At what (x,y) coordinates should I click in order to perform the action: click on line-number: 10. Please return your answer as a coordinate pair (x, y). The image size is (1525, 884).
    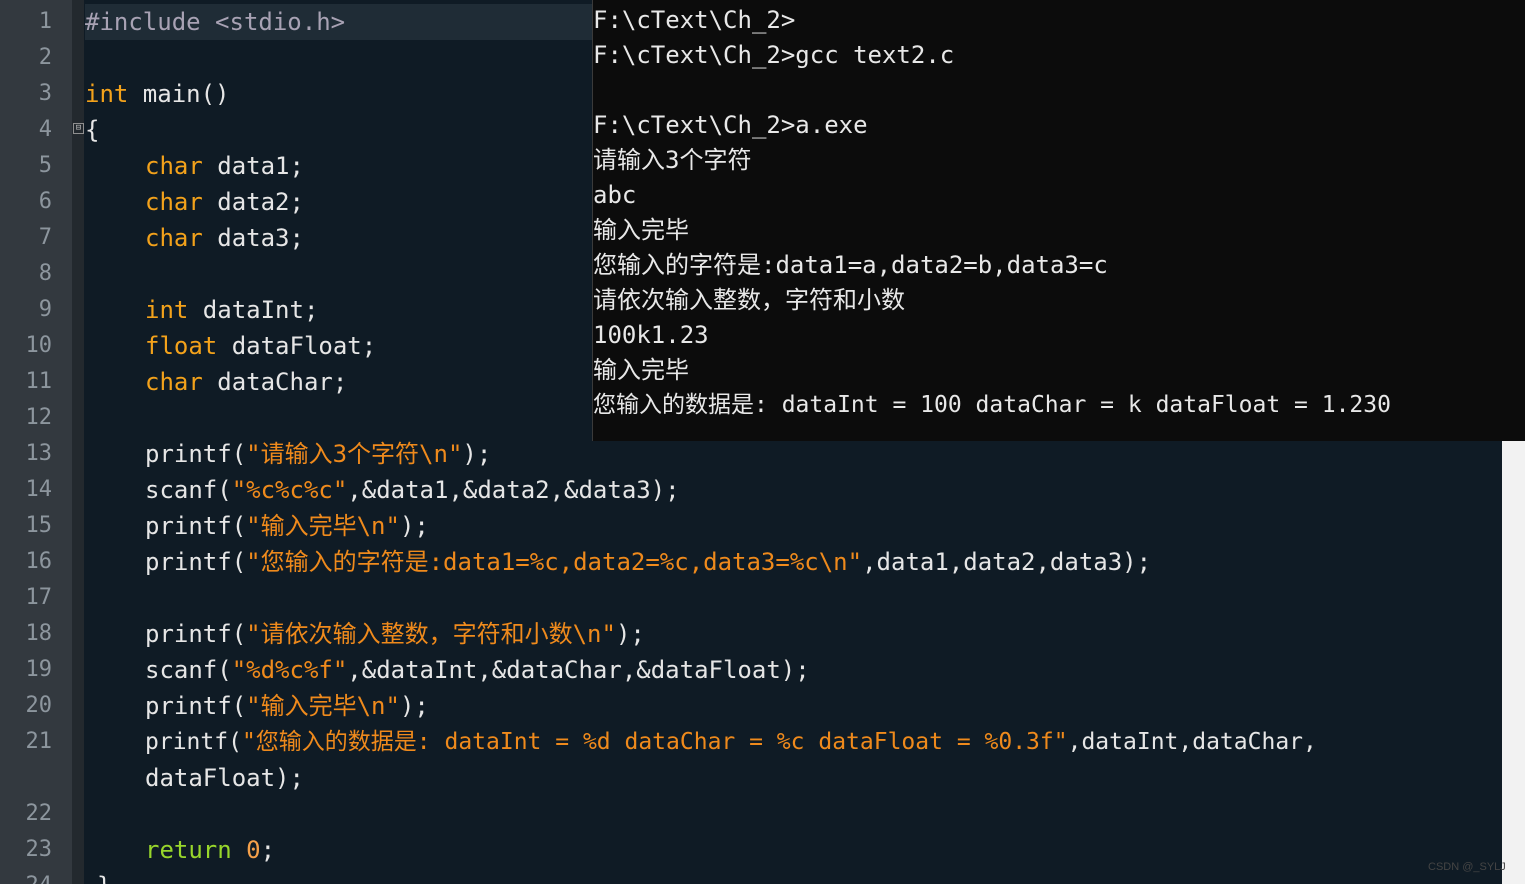
    Looking at the image, I should click on (39, 345).